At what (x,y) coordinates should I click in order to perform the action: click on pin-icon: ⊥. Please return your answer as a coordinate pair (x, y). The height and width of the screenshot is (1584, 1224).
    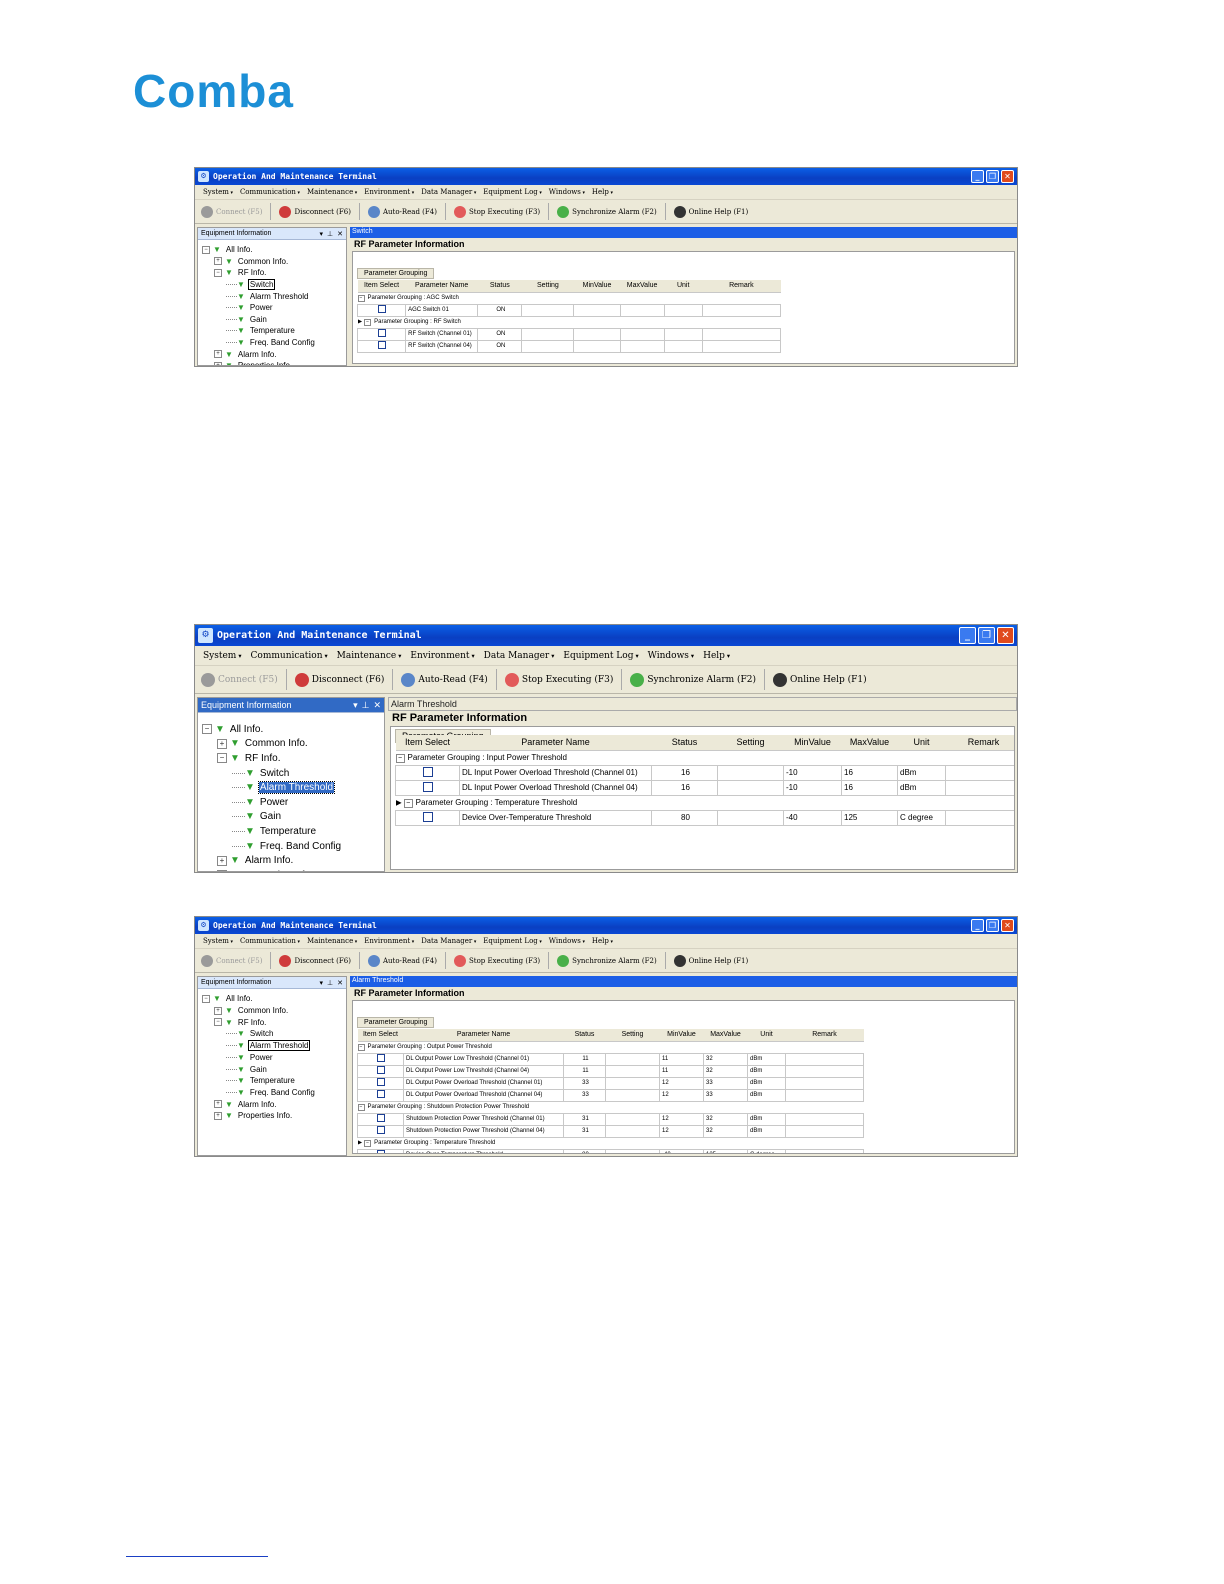
    Looking at the image, I should click on (330, 983).